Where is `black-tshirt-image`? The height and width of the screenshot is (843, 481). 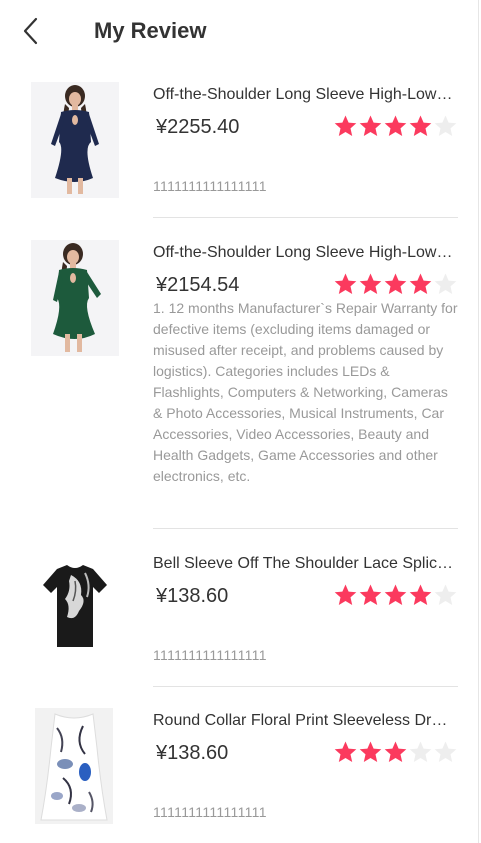 black-tshirt-image is located at coordinates (75, 609).